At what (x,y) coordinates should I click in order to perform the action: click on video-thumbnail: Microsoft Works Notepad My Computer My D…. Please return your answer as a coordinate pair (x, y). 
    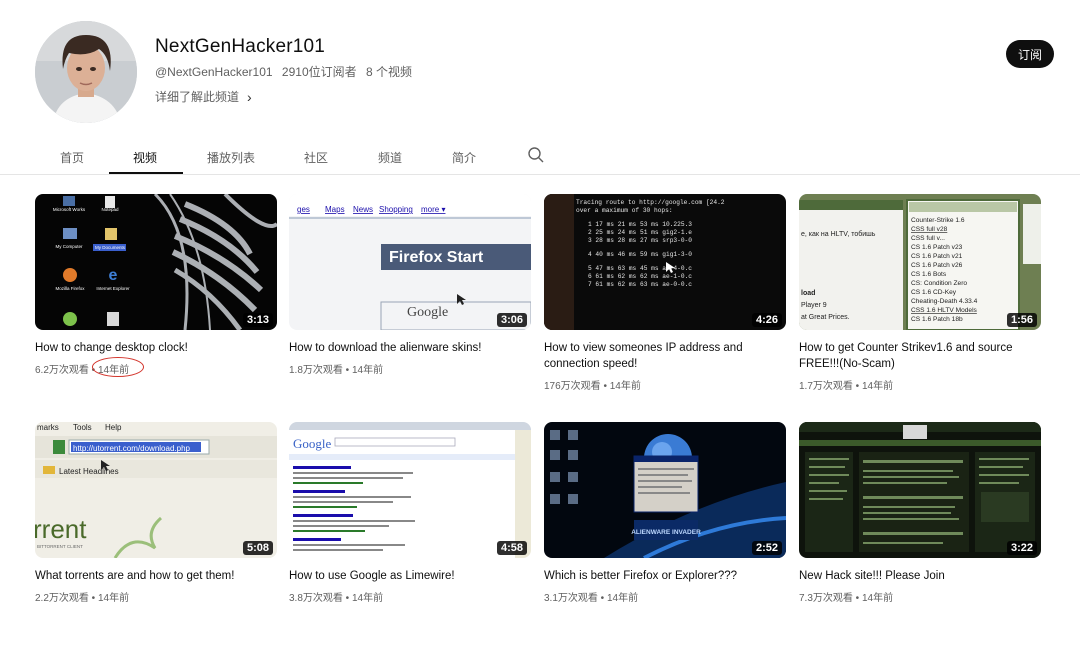
    Looking at the image, I should click on (156, 262).